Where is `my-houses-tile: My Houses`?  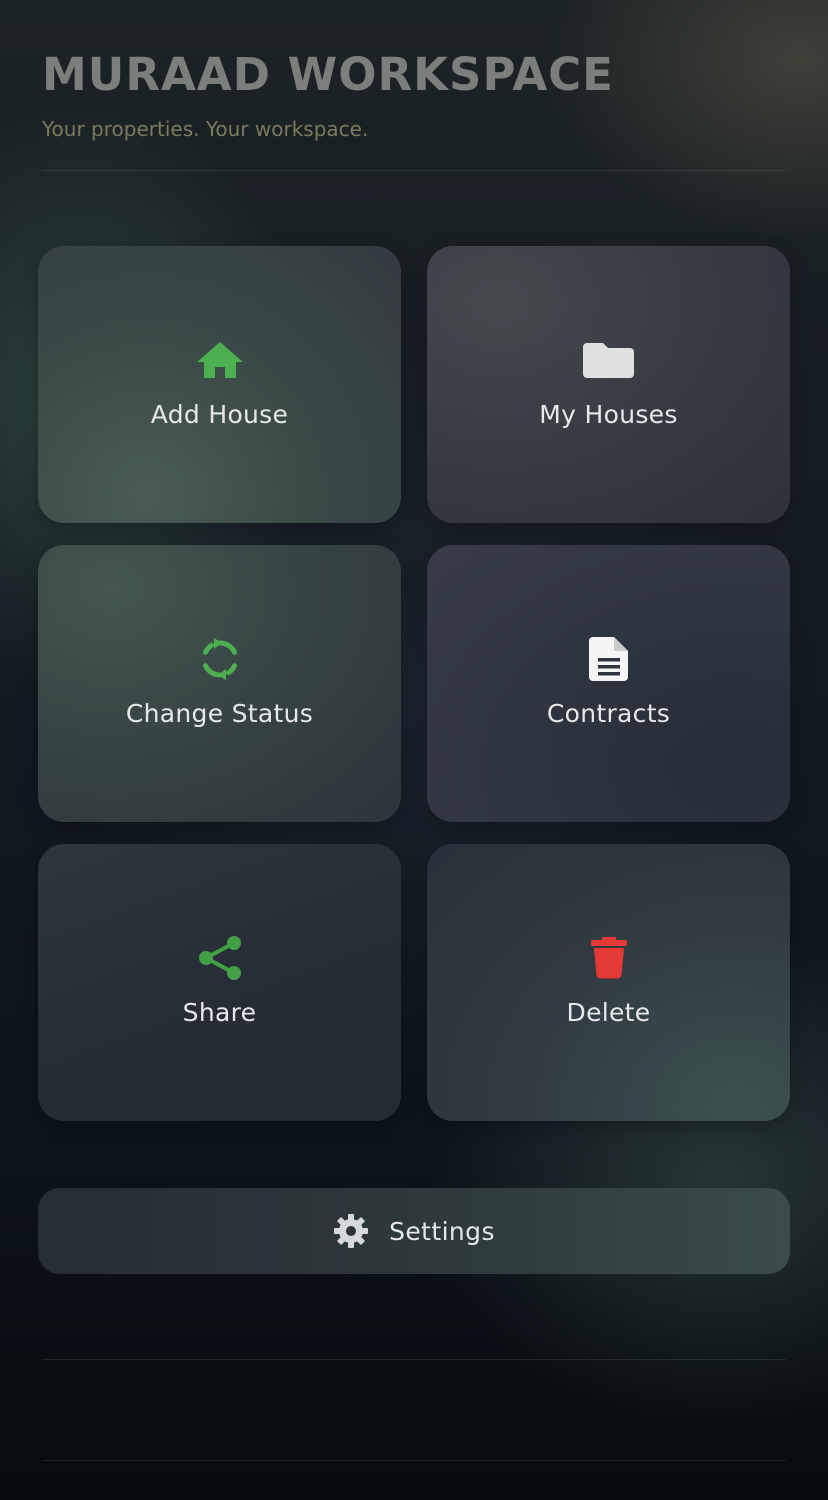 my-houses-tile: My Houses is located at coordinates (608, 384).